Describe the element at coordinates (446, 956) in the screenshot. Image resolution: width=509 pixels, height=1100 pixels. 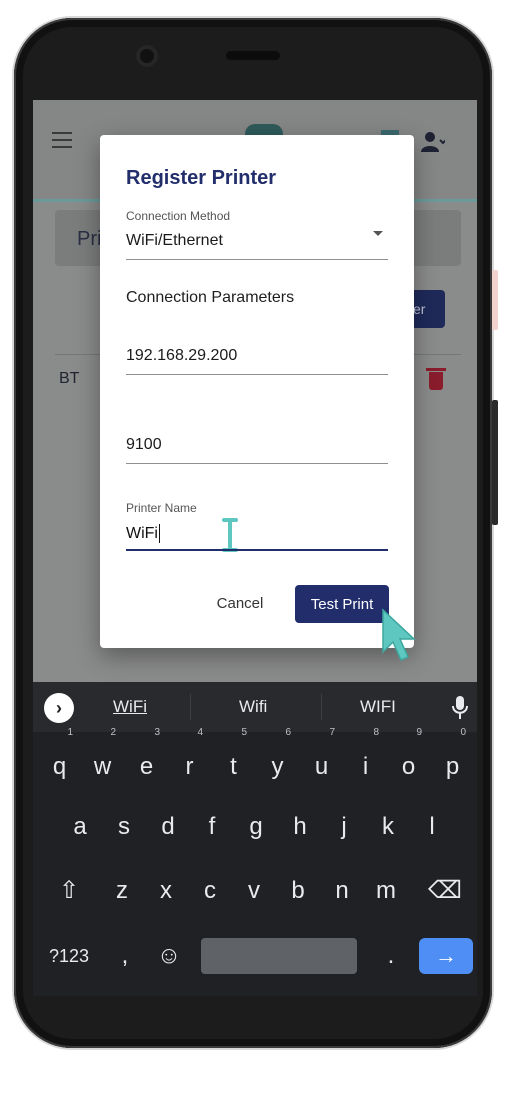
I see `enter-key-icon: →` at that location.